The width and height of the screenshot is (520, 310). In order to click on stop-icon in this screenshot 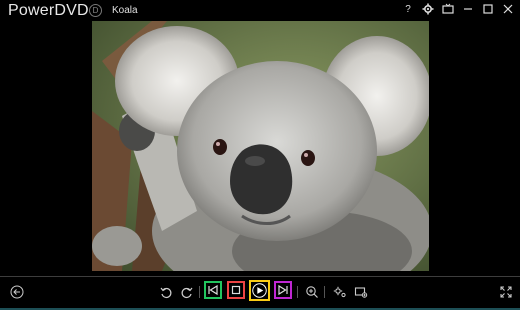, I will do `click(236, 290)`.